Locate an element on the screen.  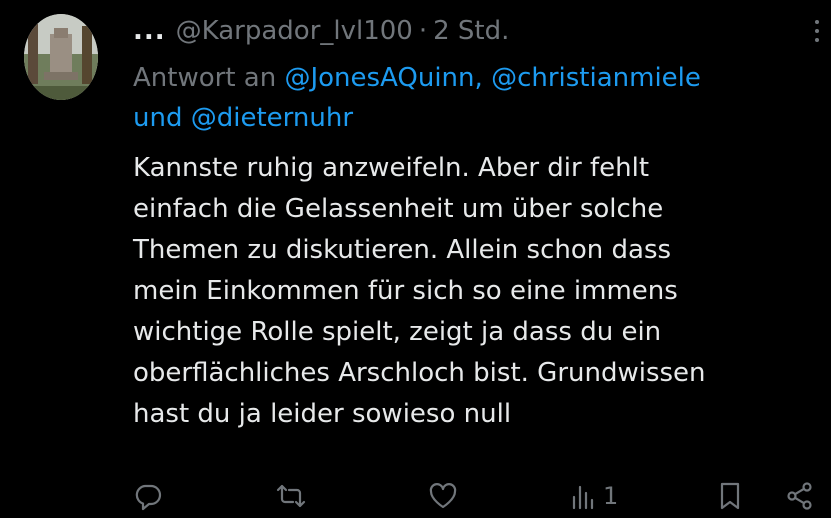
post-text-line: mein Einkommen für sich so eine immens is located at coordinates (405, 291).